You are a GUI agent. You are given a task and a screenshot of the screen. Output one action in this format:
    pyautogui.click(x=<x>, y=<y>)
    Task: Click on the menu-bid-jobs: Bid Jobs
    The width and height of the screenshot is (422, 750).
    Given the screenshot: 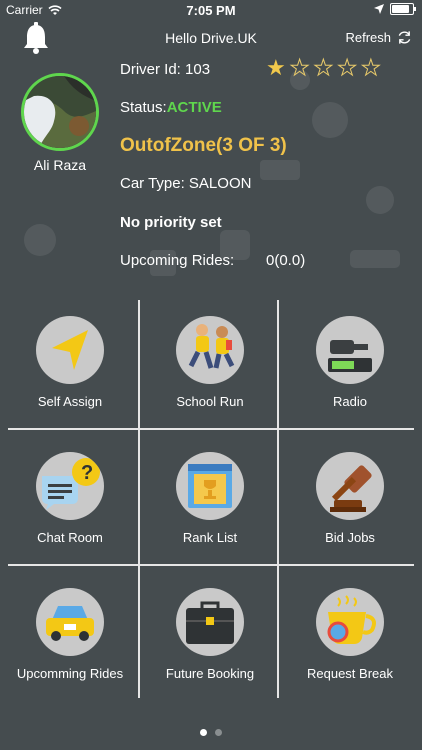 What is the action you would take?
    pyautogui.click(x=350, y=499)
    